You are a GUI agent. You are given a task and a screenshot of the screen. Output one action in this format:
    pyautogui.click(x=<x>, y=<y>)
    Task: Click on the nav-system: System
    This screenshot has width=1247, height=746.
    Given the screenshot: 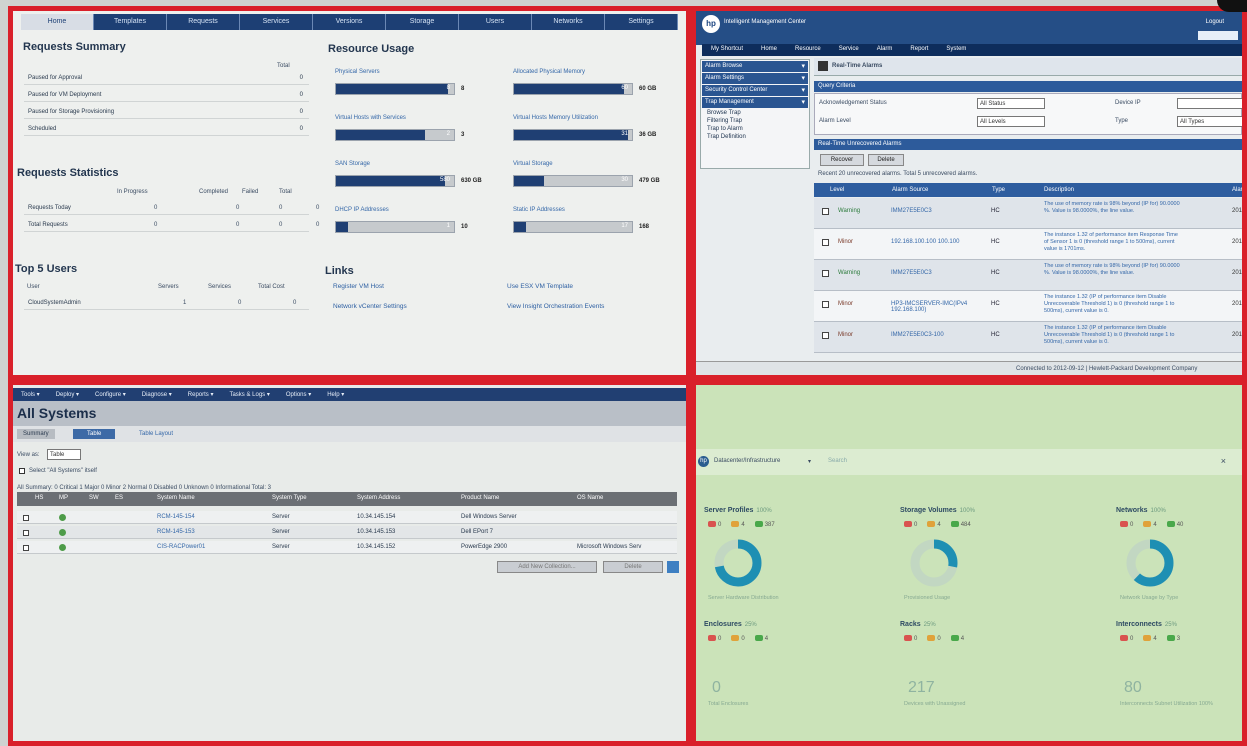 What is the action you would take?
    pyautogui.click(x=956, y=50)
    